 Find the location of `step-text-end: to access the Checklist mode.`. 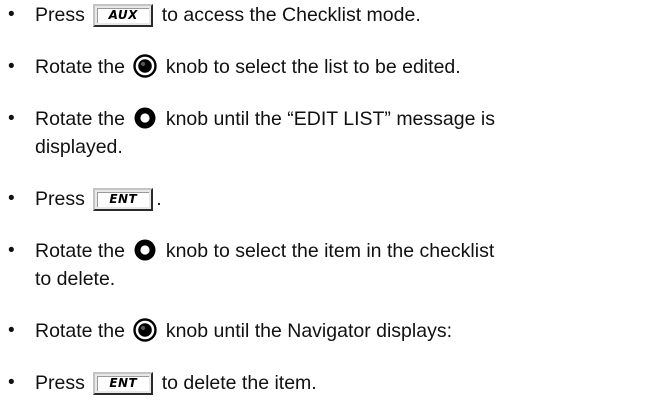

step-text-end: to access the Checklist mode. is located at coordinates (291, 15).